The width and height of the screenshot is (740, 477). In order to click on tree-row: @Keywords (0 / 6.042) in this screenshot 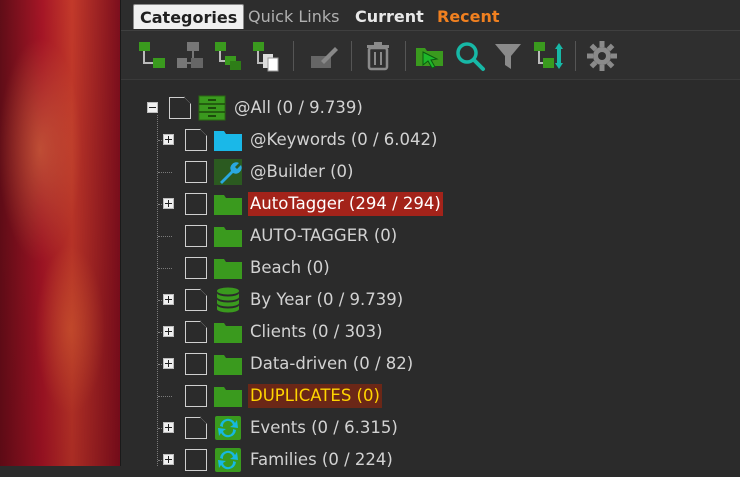, I will do `click(430, 140)`.